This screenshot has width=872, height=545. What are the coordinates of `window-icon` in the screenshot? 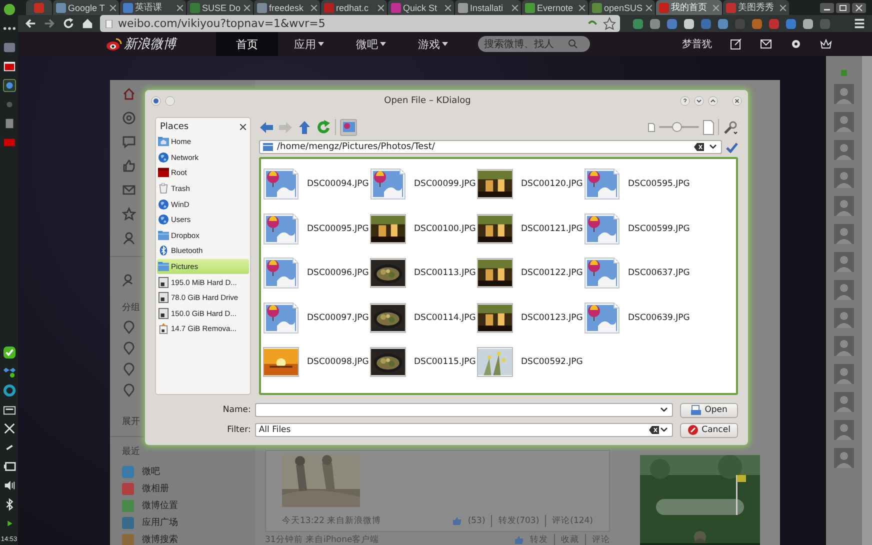 It's located at (9, 66).